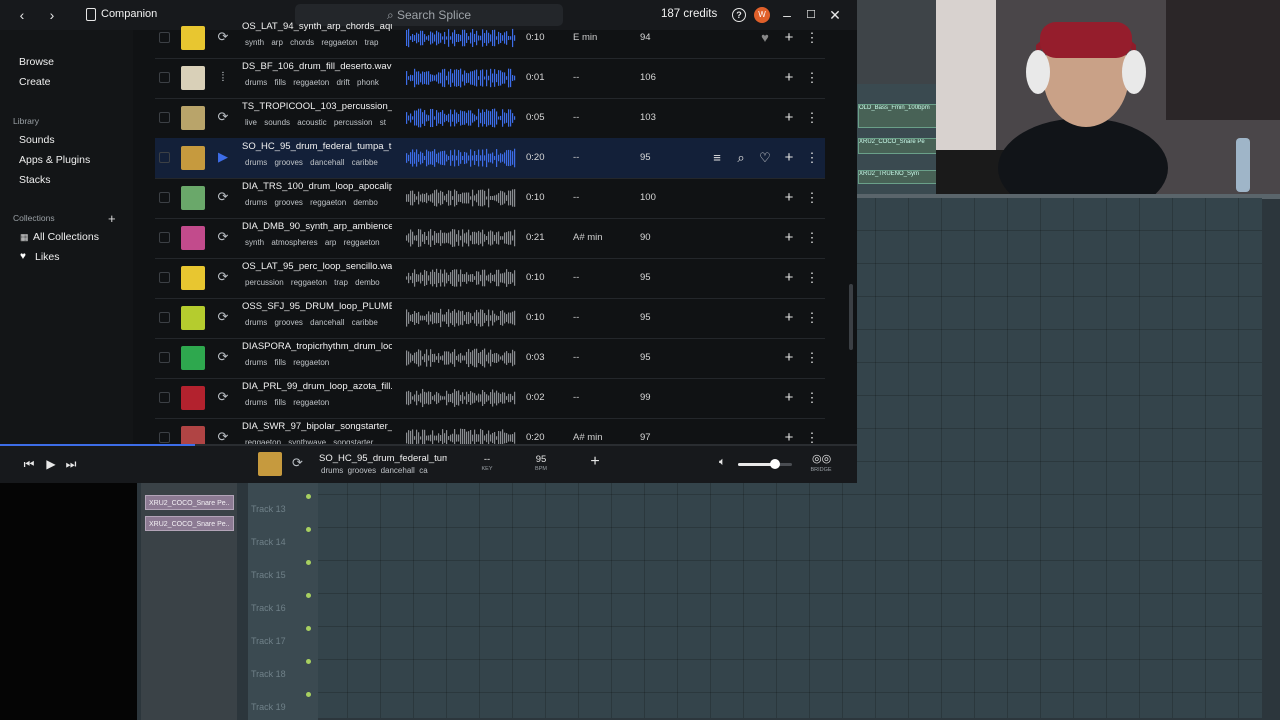  I want to click on sample-name: OSS_SFJ_95_DRUM_loop_PLUME.w, so click(317, 306).